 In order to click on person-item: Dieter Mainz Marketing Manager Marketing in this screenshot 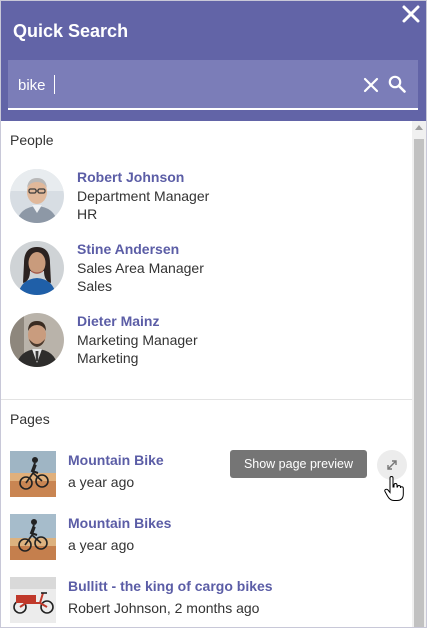, I will do `click(206, 337)`.